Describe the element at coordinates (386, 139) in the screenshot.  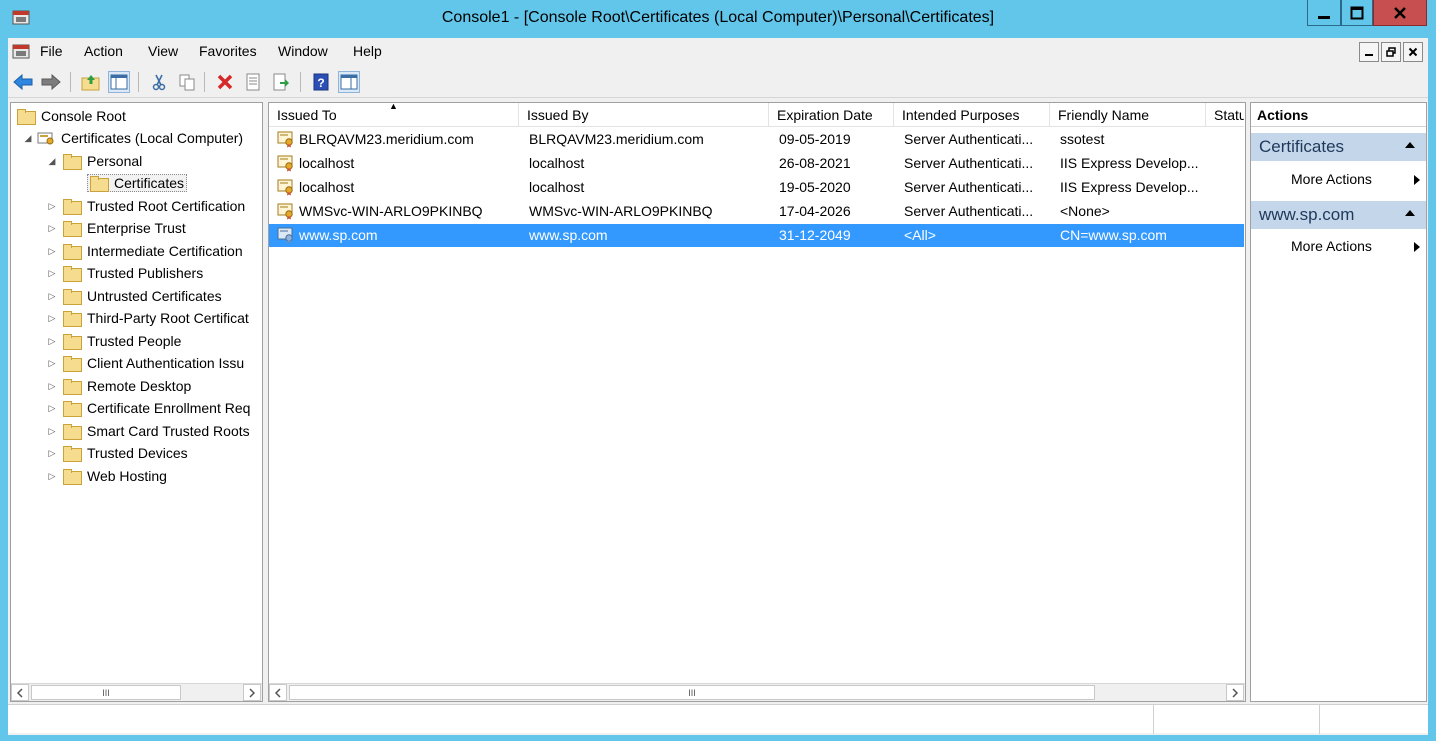
I see `cell-issued-to: BLRQAVM23.meridium.com` at that location.